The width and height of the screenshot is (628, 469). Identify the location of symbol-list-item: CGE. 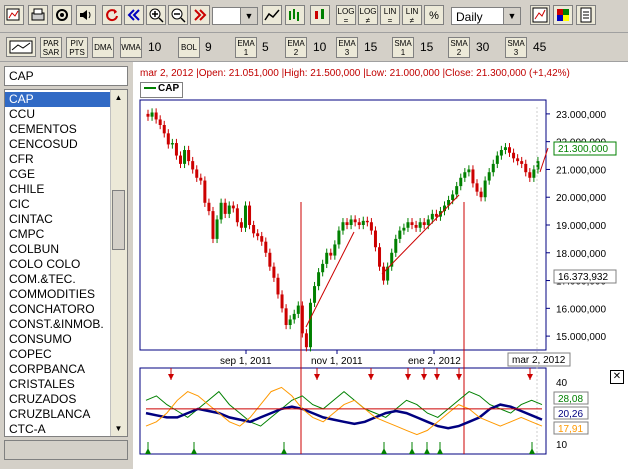
(59, 174).